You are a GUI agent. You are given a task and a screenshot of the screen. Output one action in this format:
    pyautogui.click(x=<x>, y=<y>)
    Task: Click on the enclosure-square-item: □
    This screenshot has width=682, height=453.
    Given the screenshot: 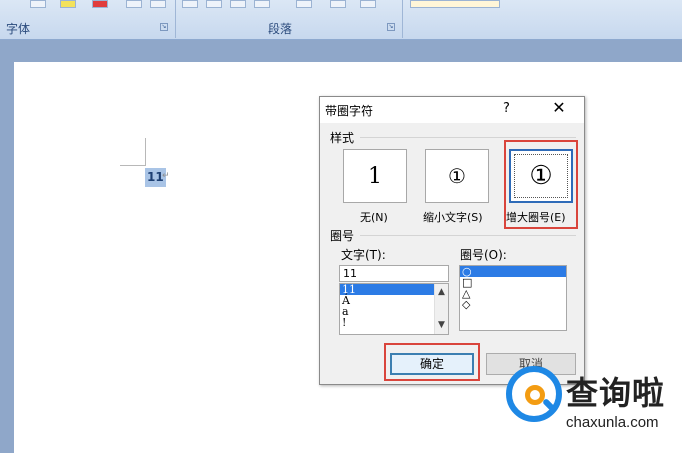 What is the action you would take?
    pyautogui.click(x=513, y=282)
    